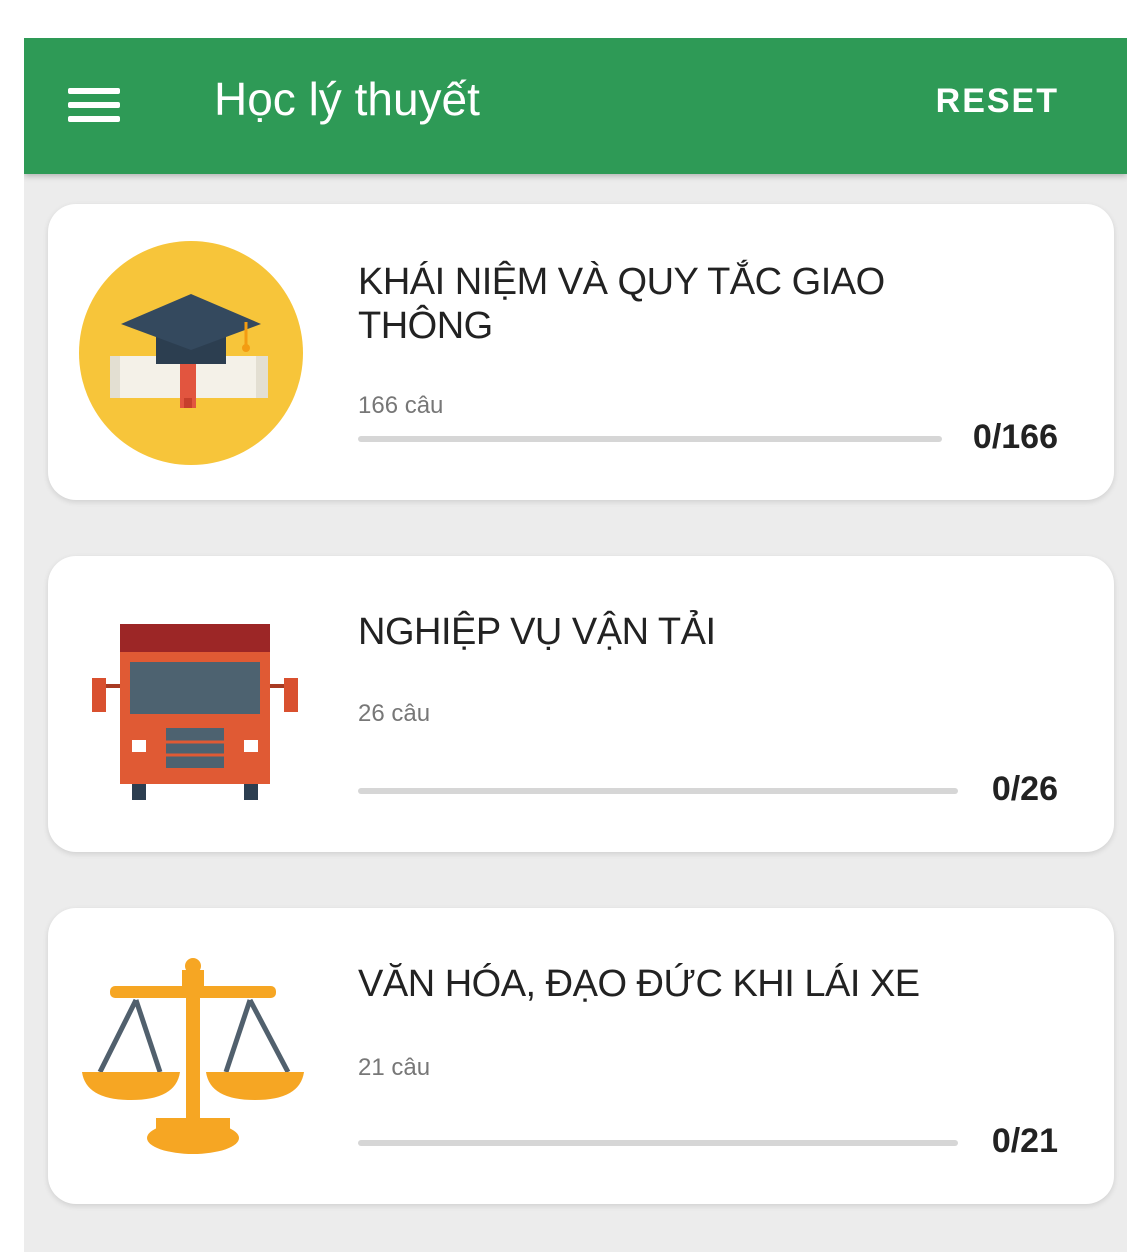 The width and height of the screenshot is (1127, 1252). Describe the element at coordinates (191, 353) in the screenshot. I see `graduation-cap-icon` at that location.